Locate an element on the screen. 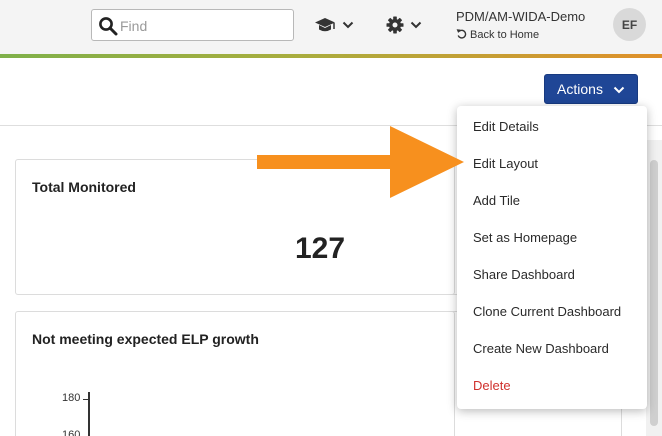  top-navigation-bar: PDM/AM-WIDA-Demo Back to Home EF is located at coordinates (331, 27).